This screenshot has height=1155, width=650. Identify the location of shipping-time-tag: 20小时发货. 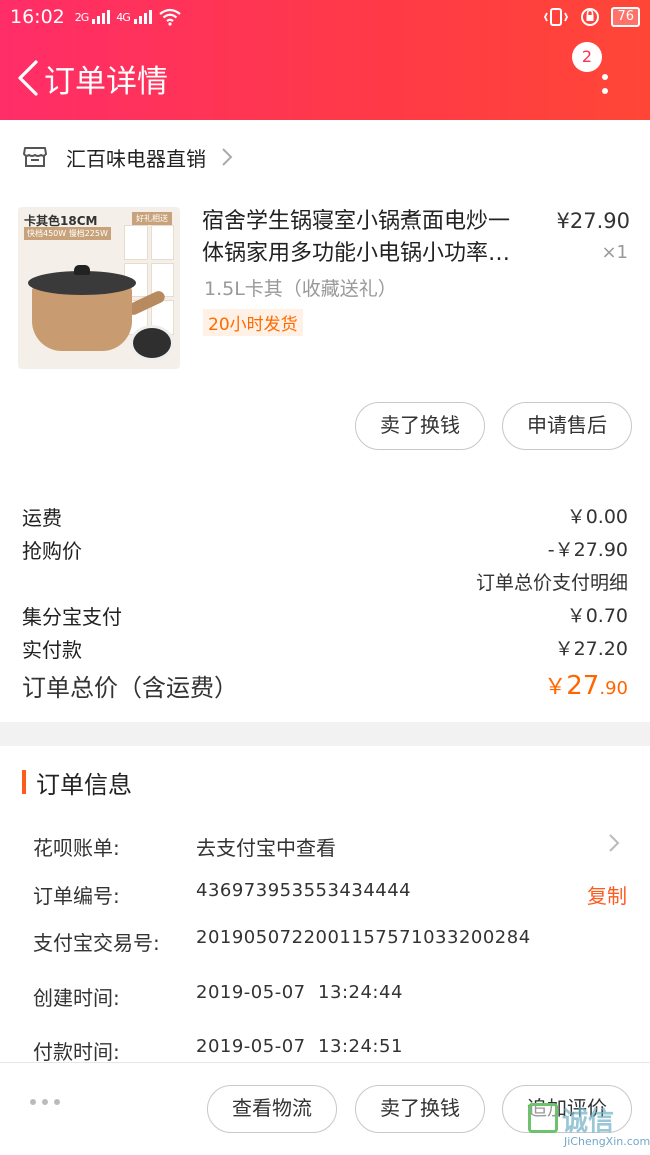
(253, 322).